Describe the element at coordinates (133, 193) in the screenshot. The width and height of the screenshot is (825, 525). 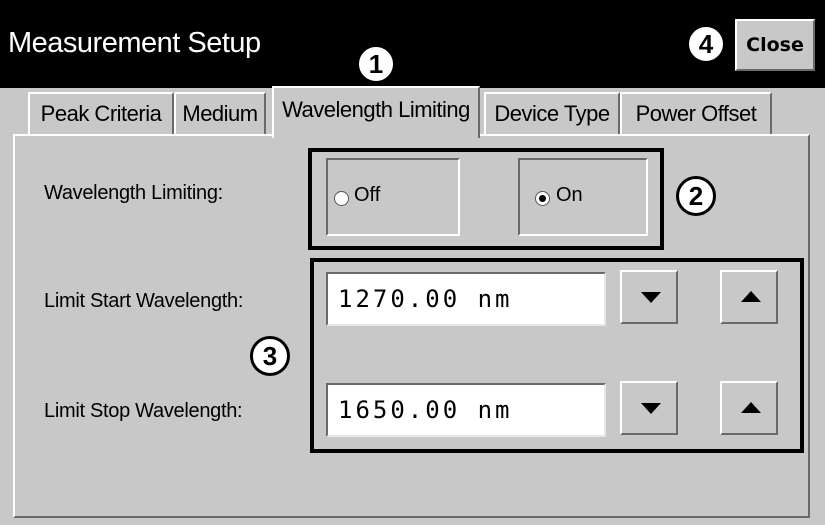
I see `wavelength-limiting-label: Wavelength Limiting:` at that location.